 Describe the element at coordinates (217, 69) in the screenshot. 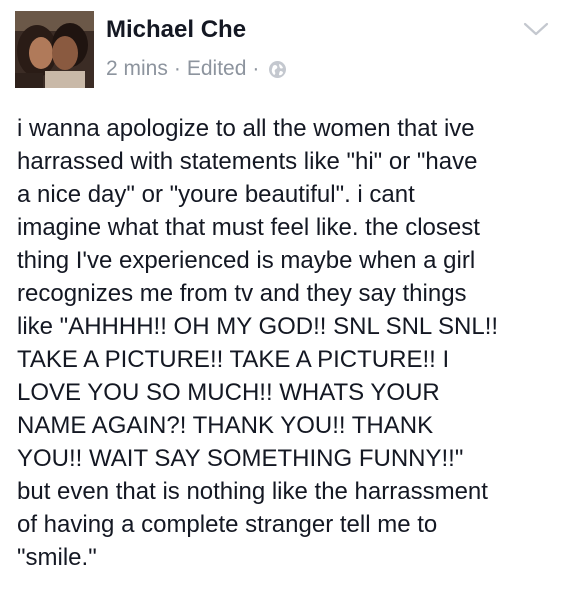

I see `edited-label: Edited` at that location.